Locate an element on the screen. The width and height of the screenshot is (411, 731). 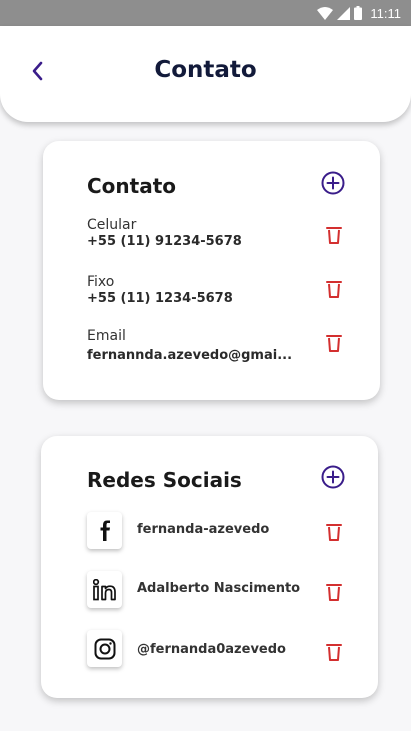
linkedin-icon is located at coordinates (104, 589).